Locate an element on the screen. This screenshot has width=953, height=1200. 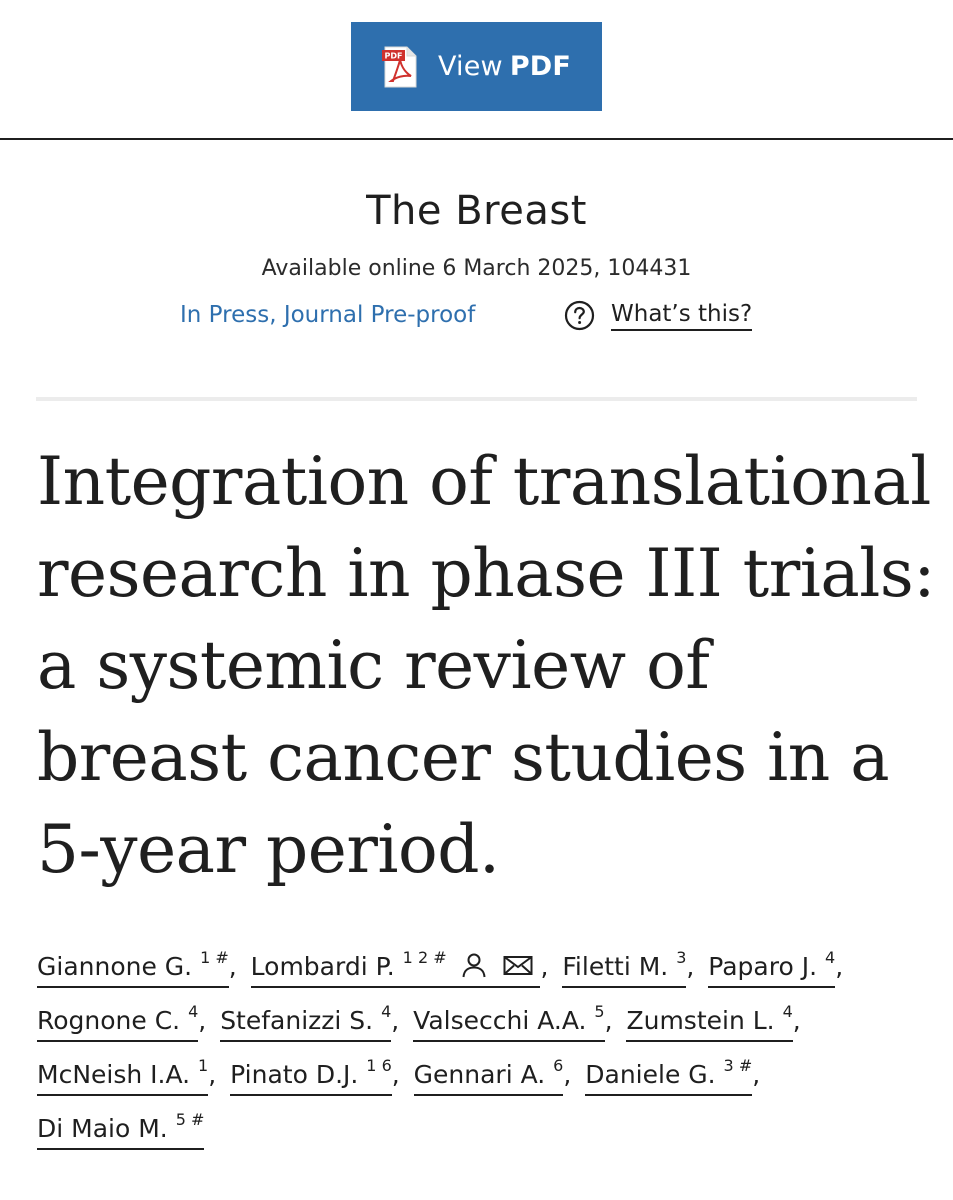
journal-title: The Breast is located at coordinates (476, 211).